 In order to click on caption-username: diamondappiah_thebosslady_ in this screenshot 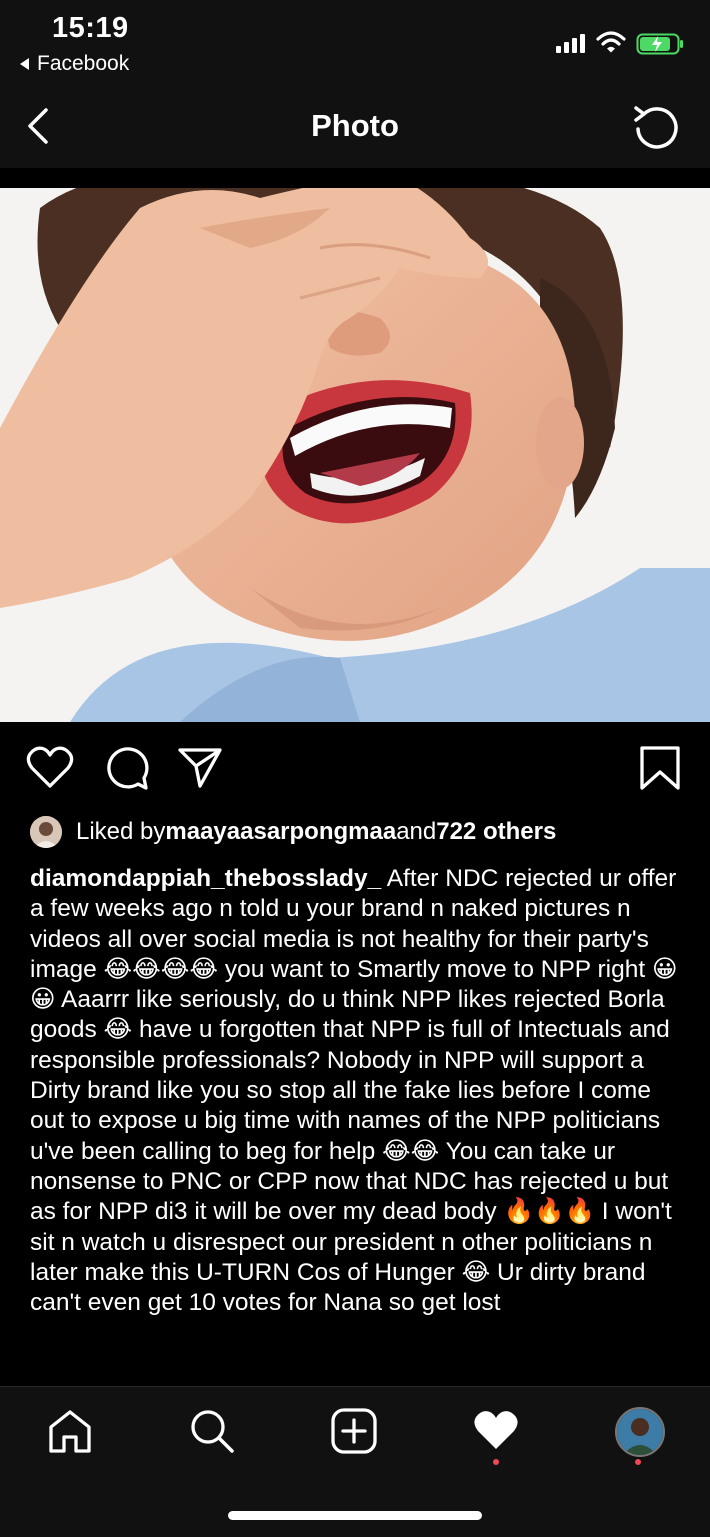, I will do `click(205, 878)`.